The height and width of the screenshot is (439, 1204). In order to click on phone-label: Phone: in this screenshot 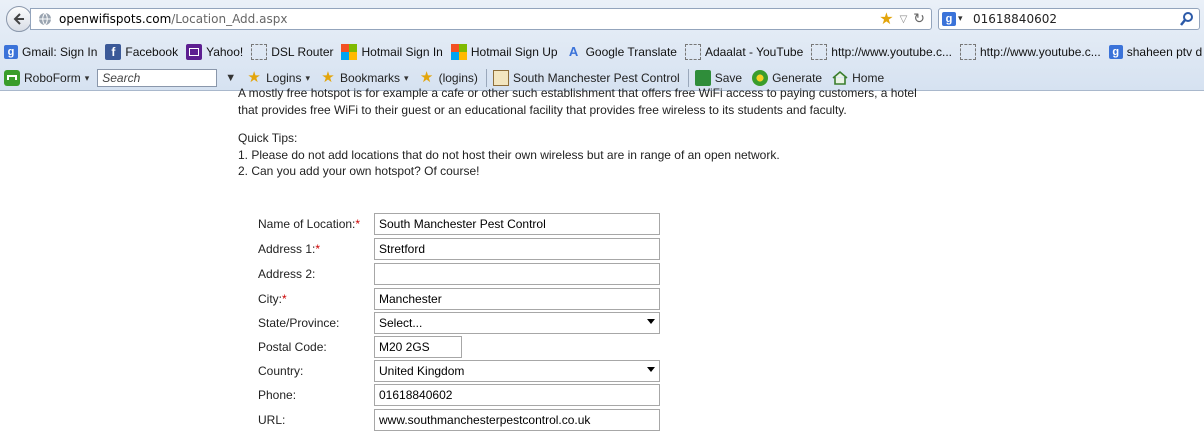, I will do `click(277, 395)`.